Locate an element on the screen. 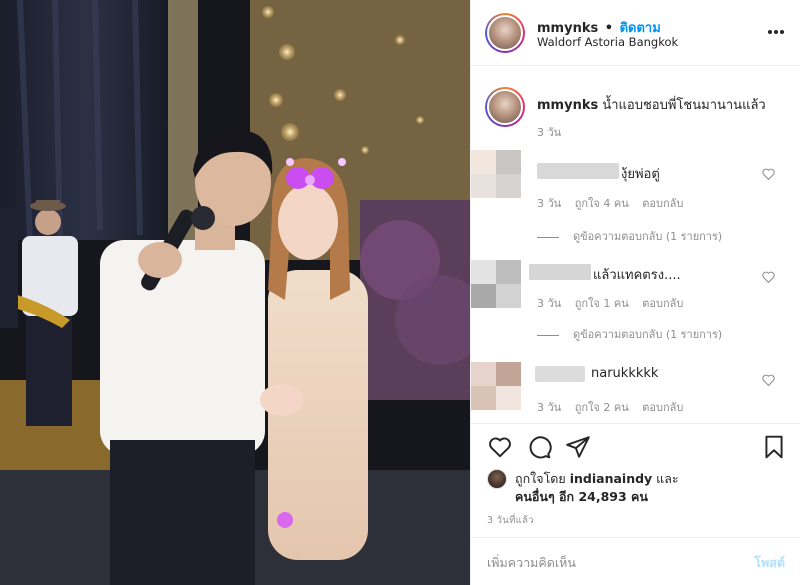  post-header: mmynks • ติดตาม Waldorf Astoria Bangkok is located at coordinates (635, 33).